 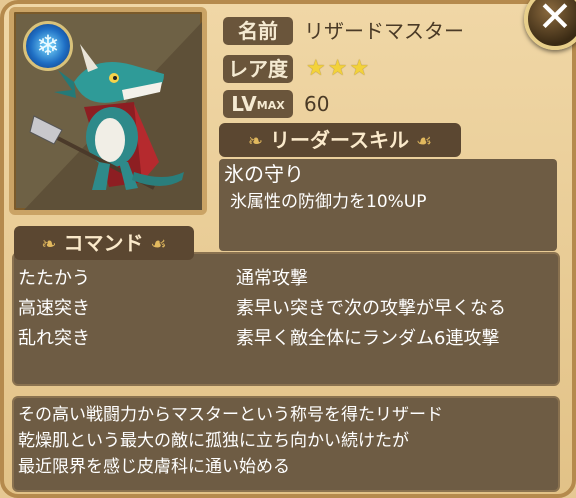 I want to click on close-icon: ✕, so click(x=555, y=20).